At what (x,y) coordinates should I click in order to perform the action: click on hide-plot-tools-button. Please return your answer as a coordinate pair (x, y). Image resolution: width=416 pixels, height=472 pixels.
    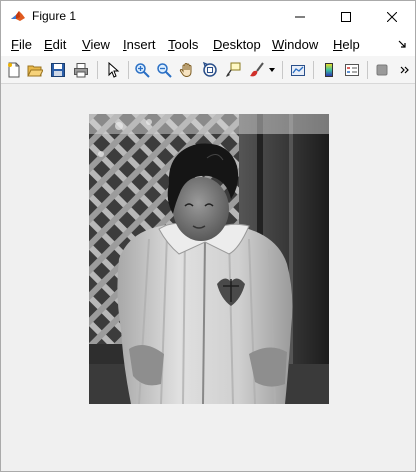
    Looking at the image, I should click on (382, 70).